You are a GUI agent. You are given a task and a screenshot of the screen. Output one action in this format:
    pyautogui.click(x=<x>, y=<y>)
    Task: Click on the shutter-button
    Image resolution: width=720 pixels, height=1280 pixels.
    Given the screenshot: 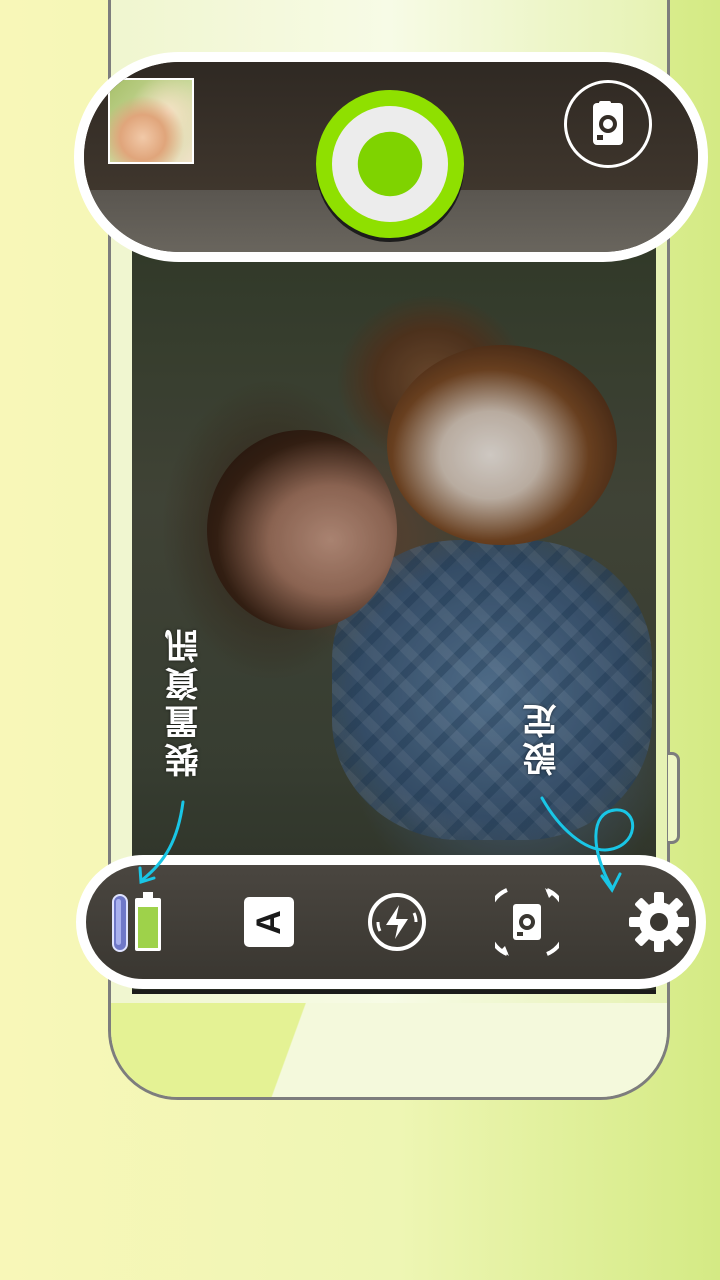 What is the action you would take?
    pyautogui.click(x=390, y=164)
    